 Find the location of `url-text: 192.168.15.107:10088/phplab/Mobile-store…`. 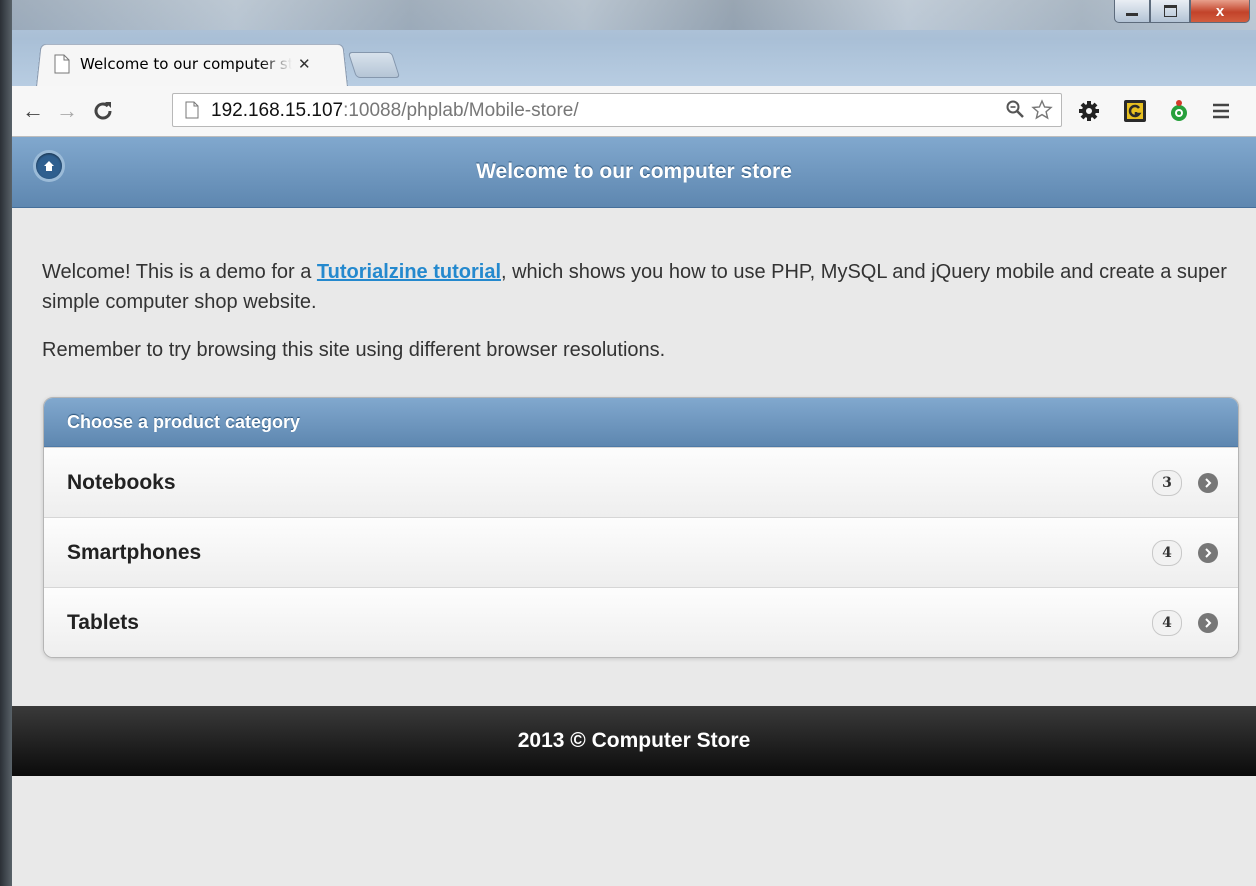

url-text: 192.168.15.107:10088/phplab/Mobile-store… is located at coordinates (395, 111).